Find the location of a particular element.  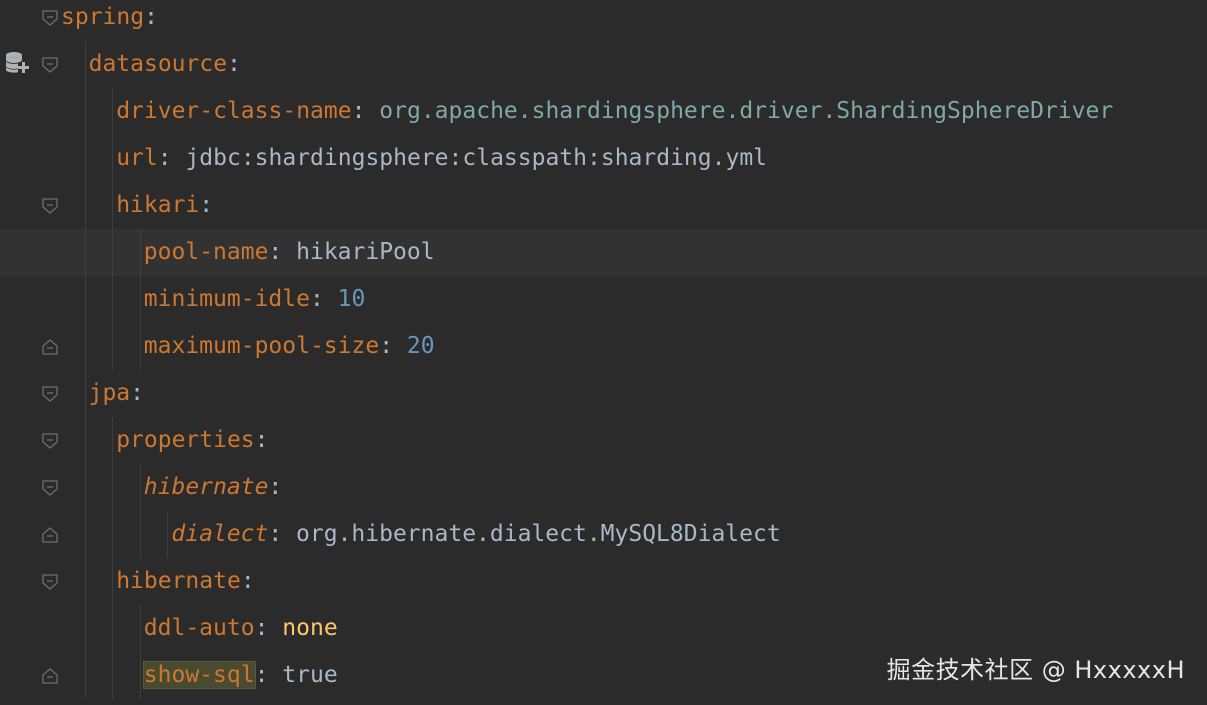

code-line: spring: is located at coordinates (603, 20).